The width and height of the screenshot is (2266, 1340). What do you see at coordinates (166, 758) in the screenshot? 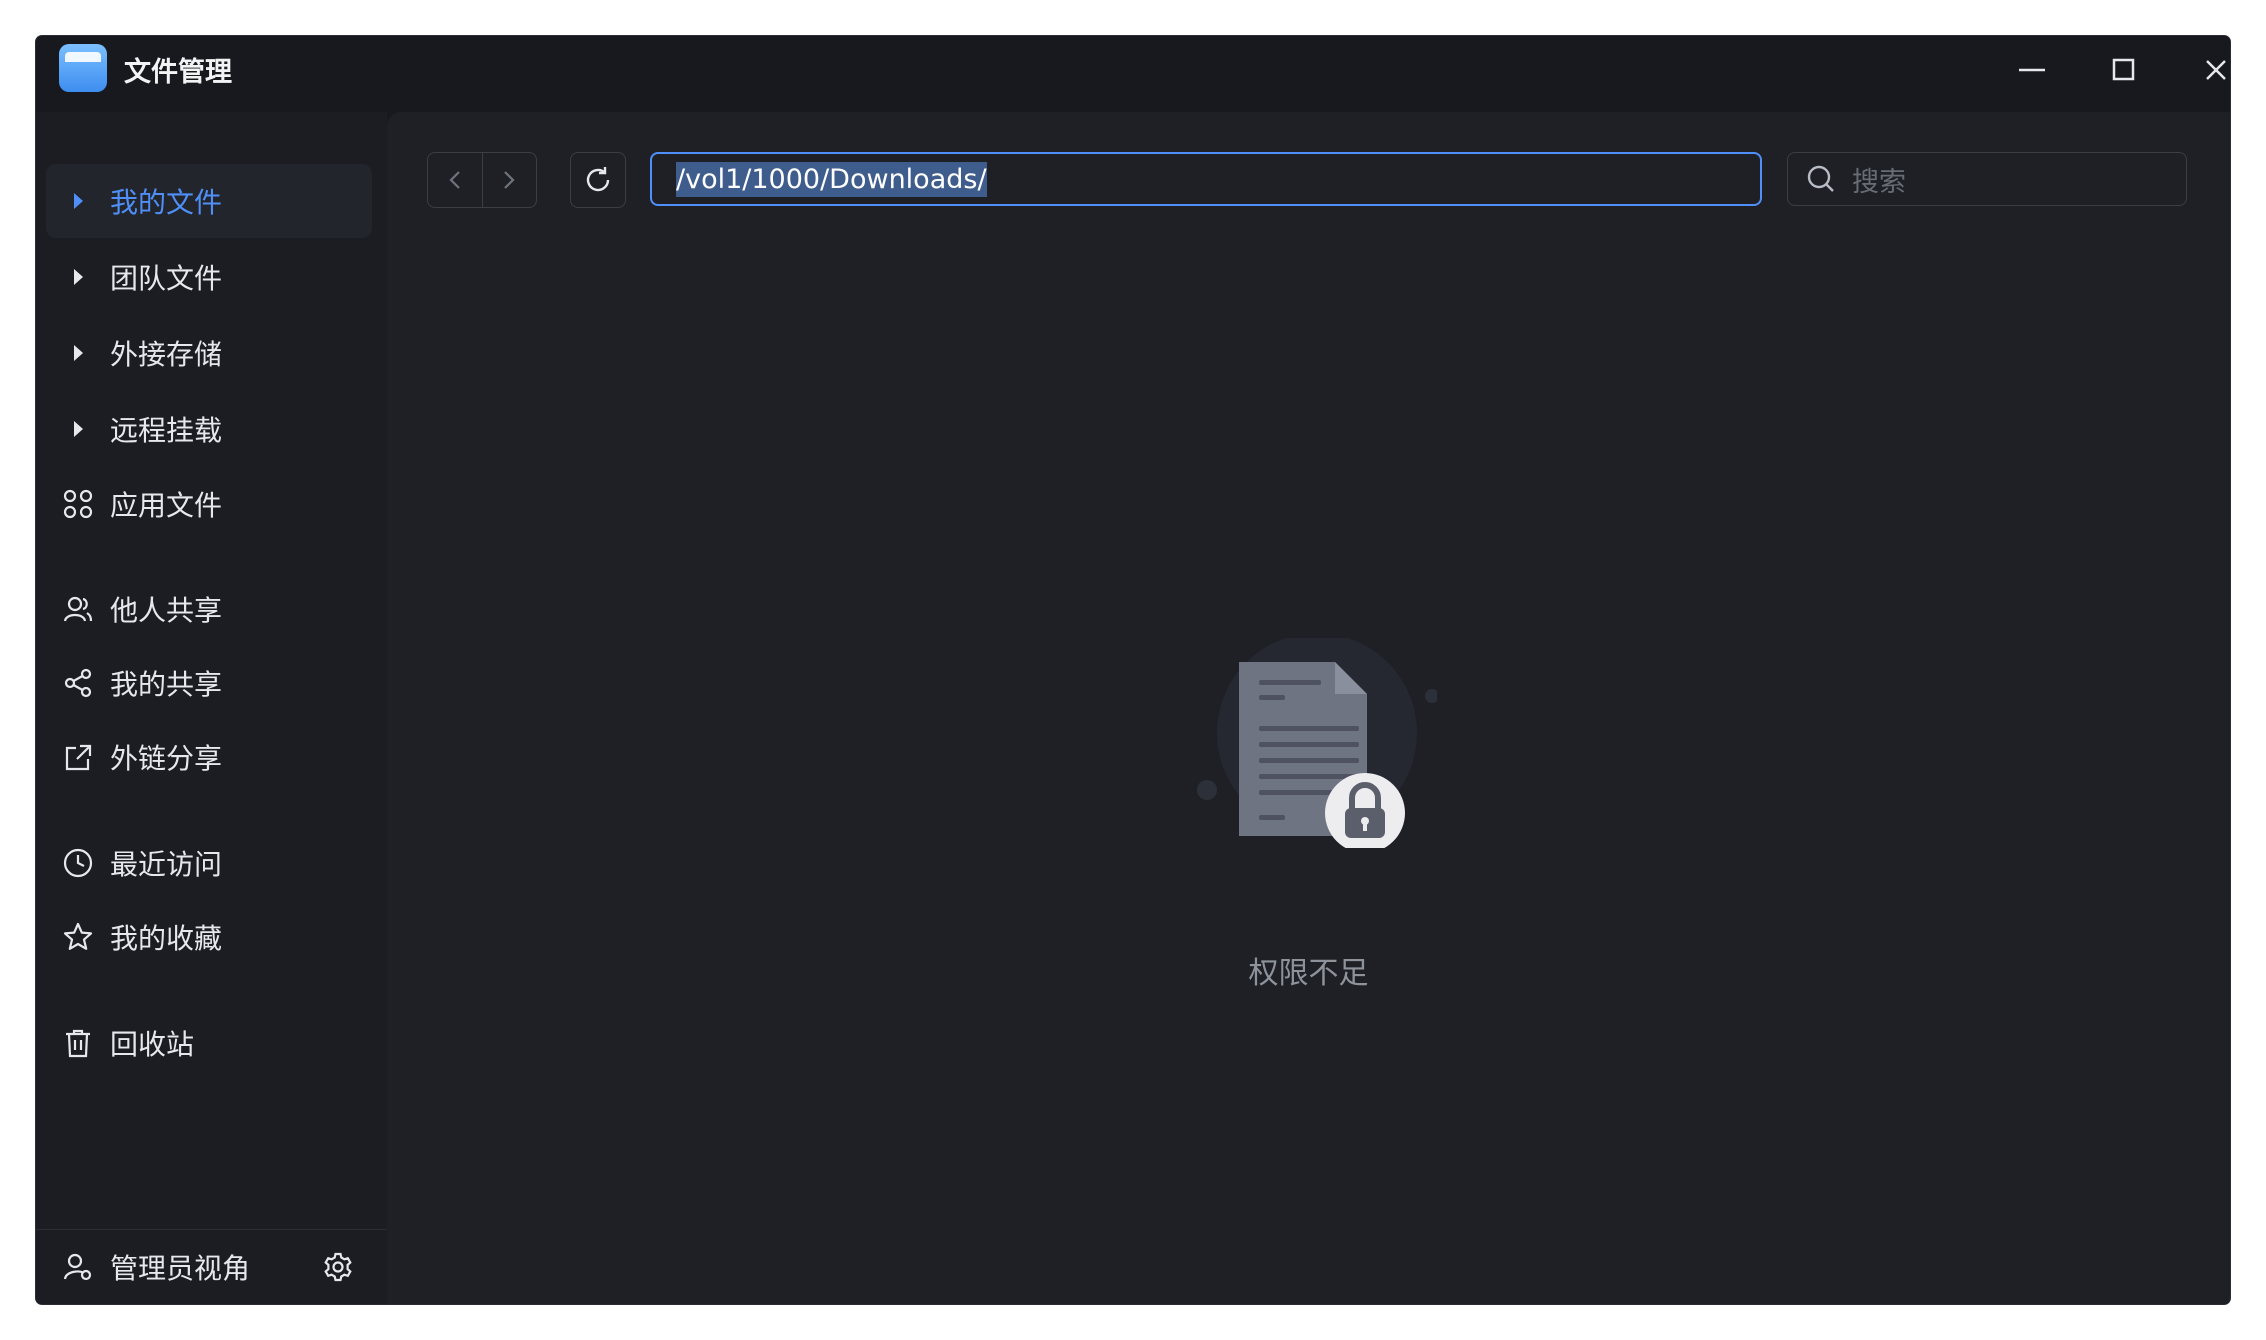
I see `sidebar-item-label: 外链分享` at bounding box center [166, 758].